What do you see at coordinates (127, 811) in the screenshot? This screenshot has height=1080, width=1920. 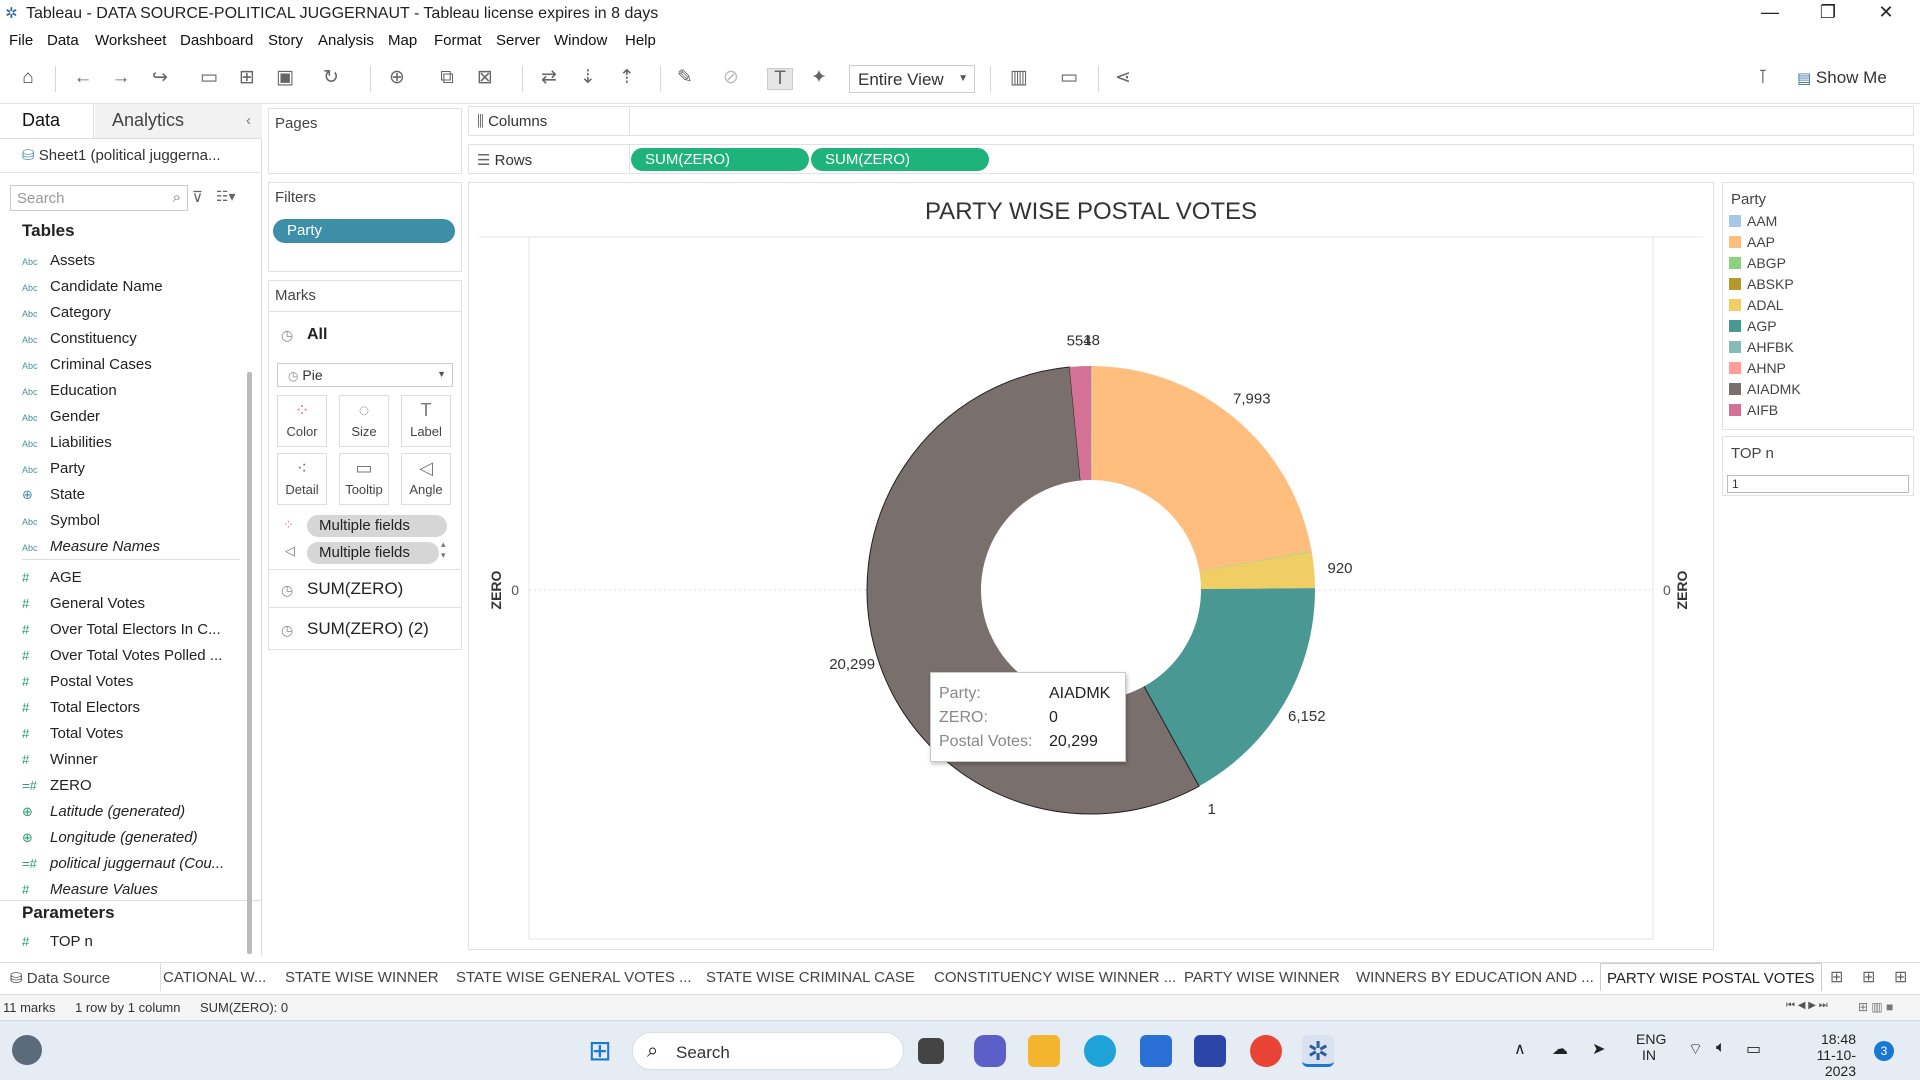 I see `field-latitude-generated: ⊕ Latitude (generated)` at bounding box center [127, 811].